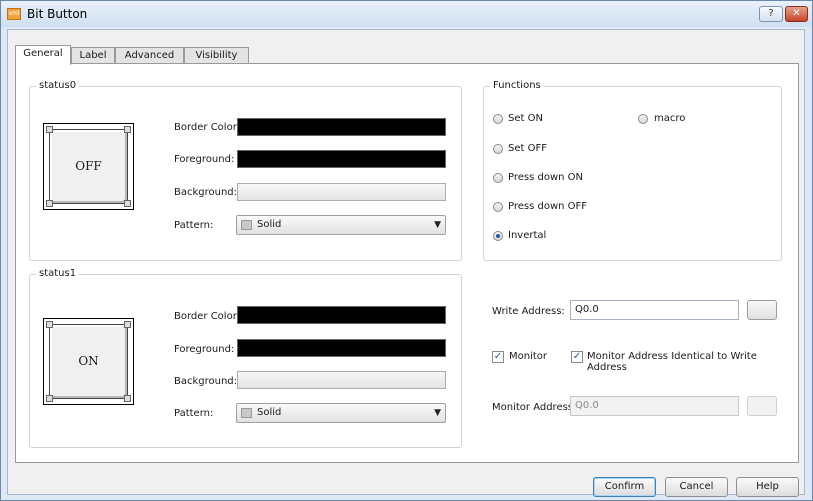 The height and width of the screenshot is (501, 813). What do you see at coordinates (528, 311) in the screenshot?
I see `write-address-label: Write Address:` at bounding box center [528, 311].